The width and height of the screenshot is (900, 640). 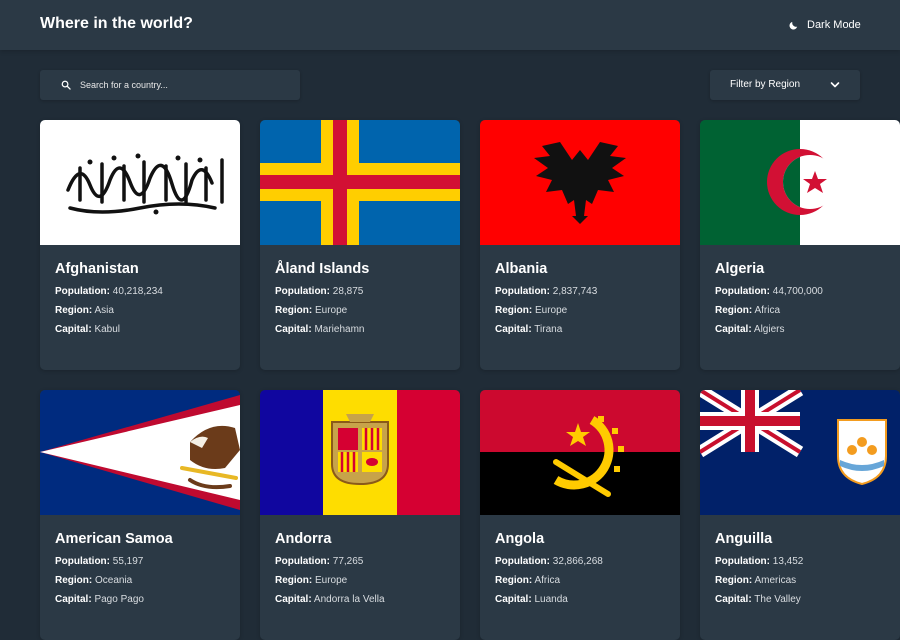 What do you see at coordinates (520, 539) in the screenshot?
I see `country-name: Angola` at bounding box center [520, 539].